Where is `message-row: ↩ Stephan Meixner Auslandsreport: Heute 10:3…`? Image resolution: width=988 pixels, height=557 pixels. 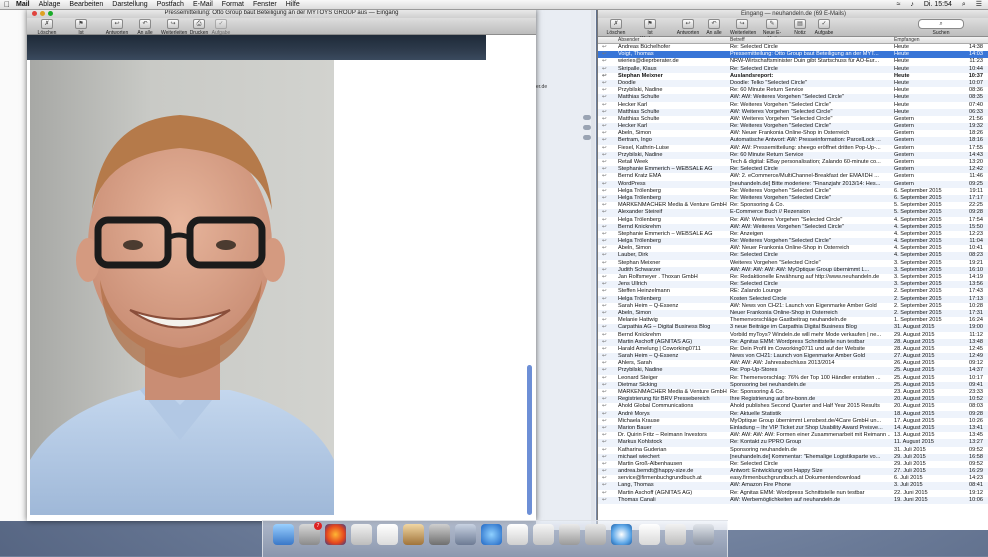 message-row: ↩ Stephan Meixner Auslandsreport: Heute 10:3… is located at coordinates (793, 76).